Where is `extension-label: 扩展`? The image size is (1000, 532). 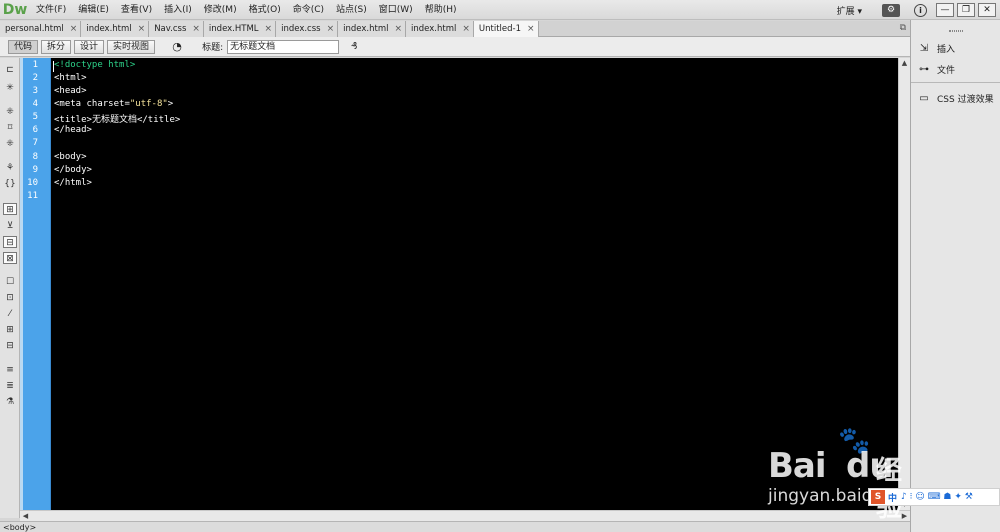
extension-label: 扩展 is located at coordinates (845, 11).